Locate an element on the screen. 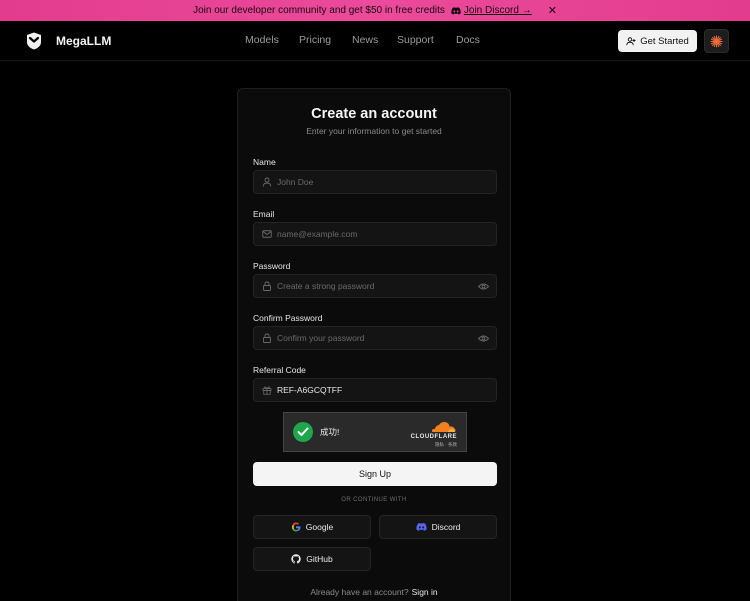 Image resolution: width=750 pixels, height=601 pixels. email-field is located at coordinates (375, 234).